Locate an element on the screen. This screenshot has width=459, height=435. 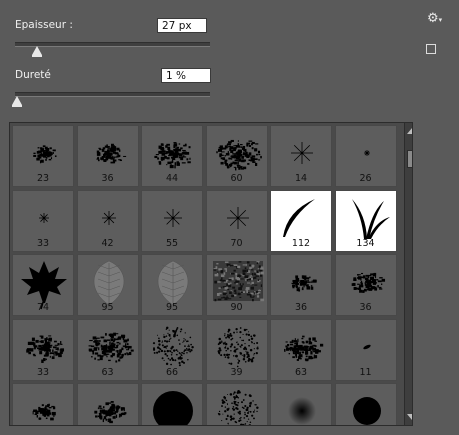
size-label: Epaisseur : is located at coordinates (44, 25).